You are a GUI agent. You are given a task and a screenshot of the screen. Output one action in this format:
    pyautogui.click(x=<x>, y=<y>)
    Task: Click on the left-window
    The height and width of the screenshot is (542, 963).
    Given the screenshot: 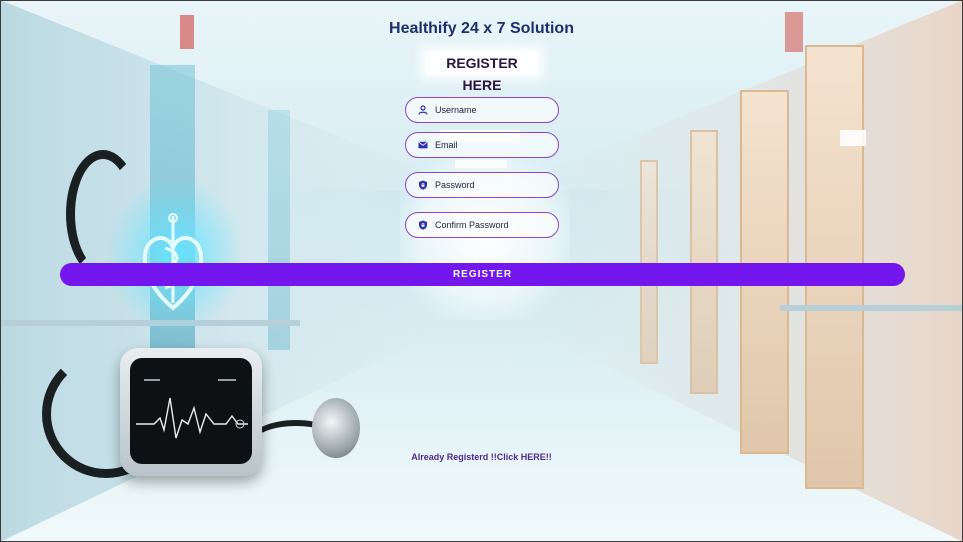 What is the action you would take?
    pyautogui.click(x=279, y=230)
    